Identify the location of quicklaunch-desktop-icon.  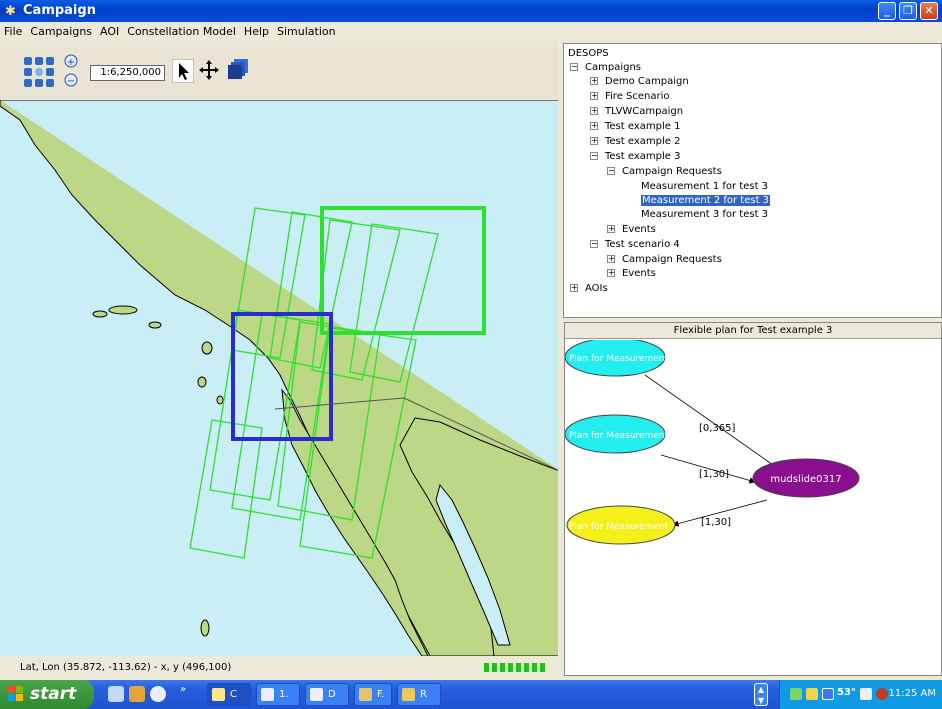
(116, 694).